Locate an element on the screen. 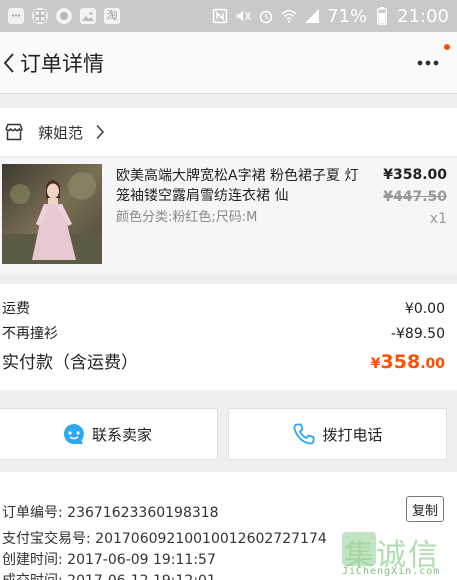 The height and width of the screenshot is (580, 457). system-indicators: 71% 21:00 is located at coordinates (330, 16).